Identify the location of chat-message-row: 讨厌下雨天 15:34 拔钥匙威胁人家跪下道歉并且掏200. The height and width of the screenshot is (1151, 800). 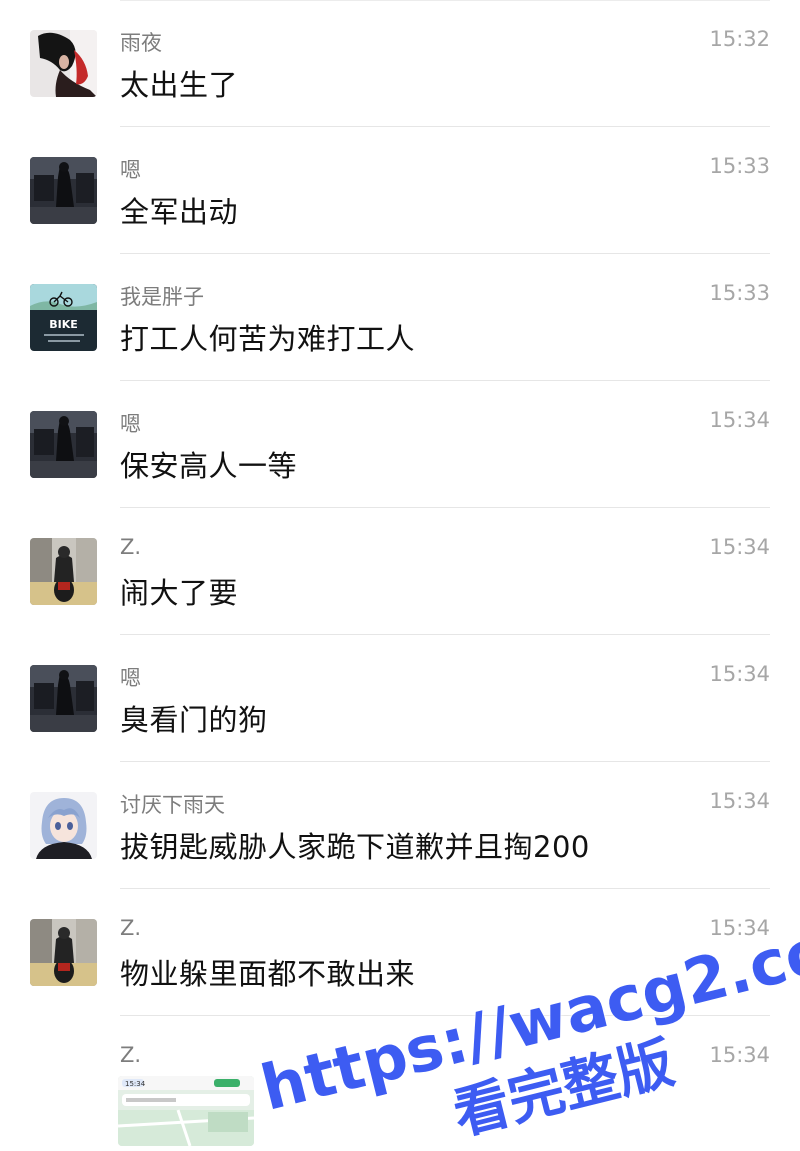
(400, 825).